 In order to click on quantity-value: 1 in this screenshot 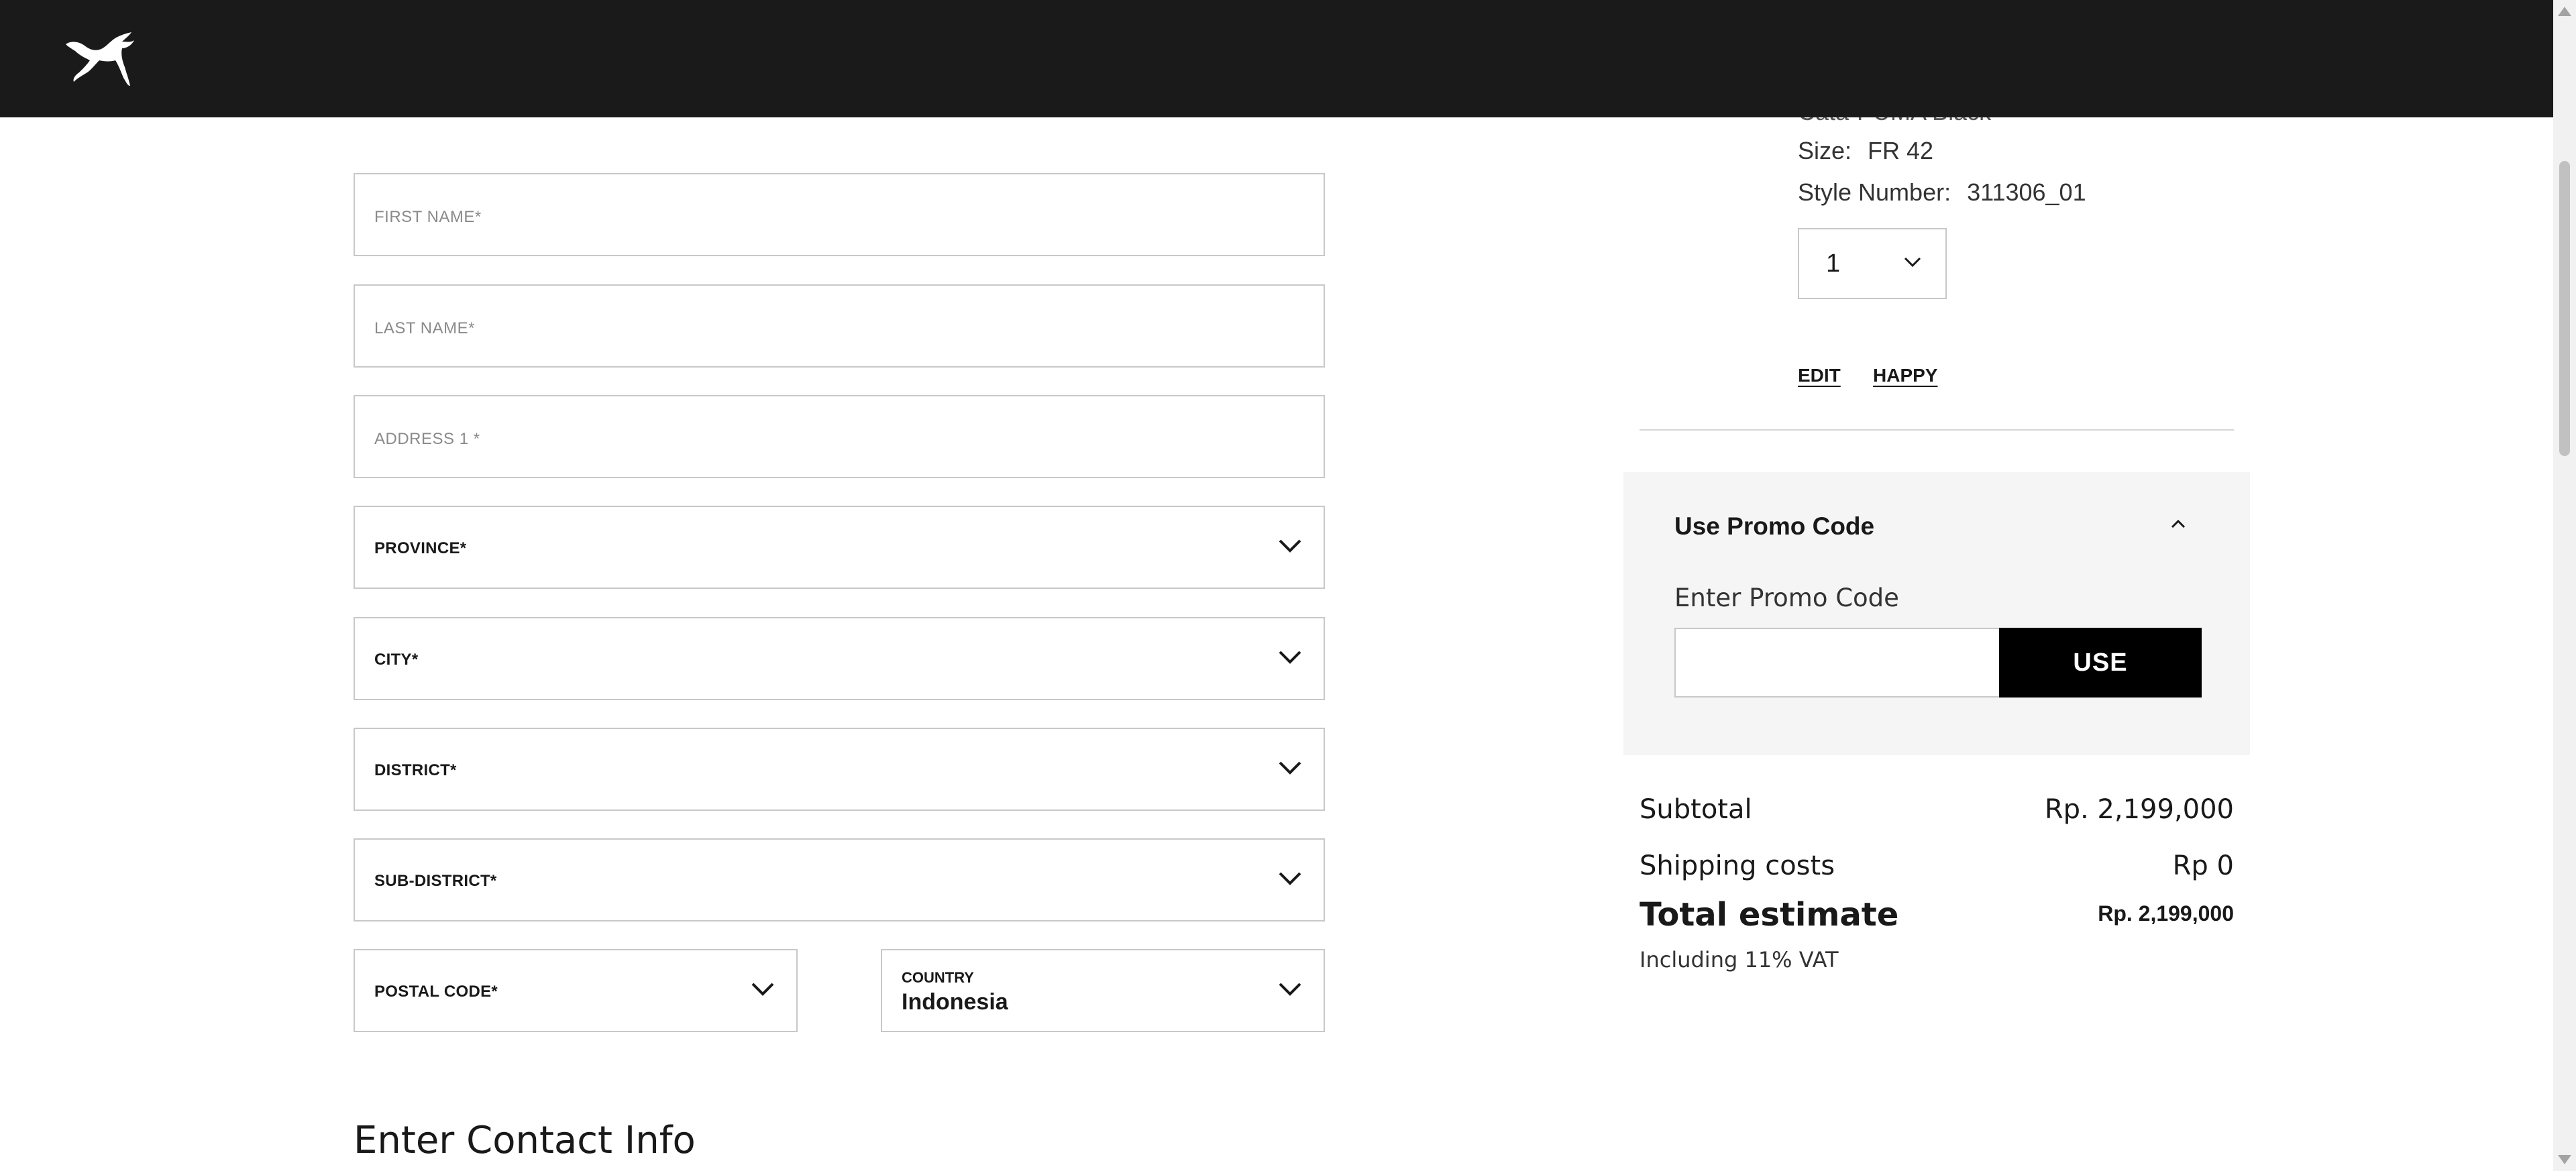, I will do `click(1833, 263)`.